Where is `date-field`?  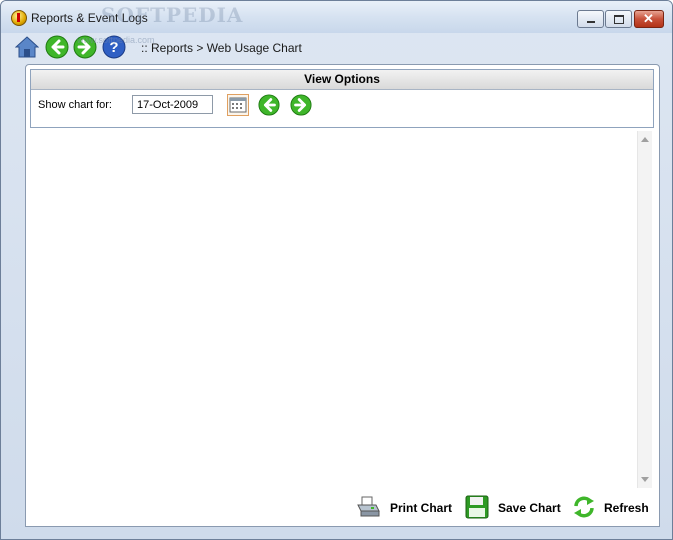
date-field is located at coordinates (172, 104).